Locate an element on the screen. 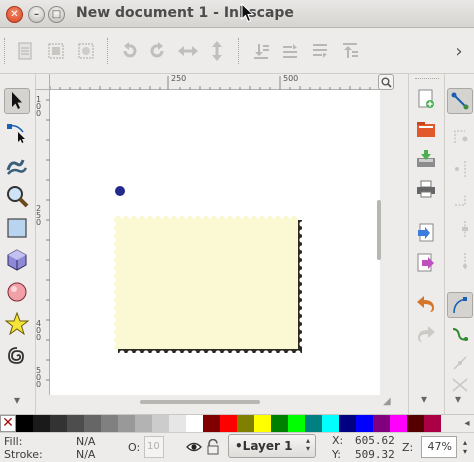 Image resolution: width=474 pixels, height=462 pixels. tweak-tool is located at coordinates (17, 164).